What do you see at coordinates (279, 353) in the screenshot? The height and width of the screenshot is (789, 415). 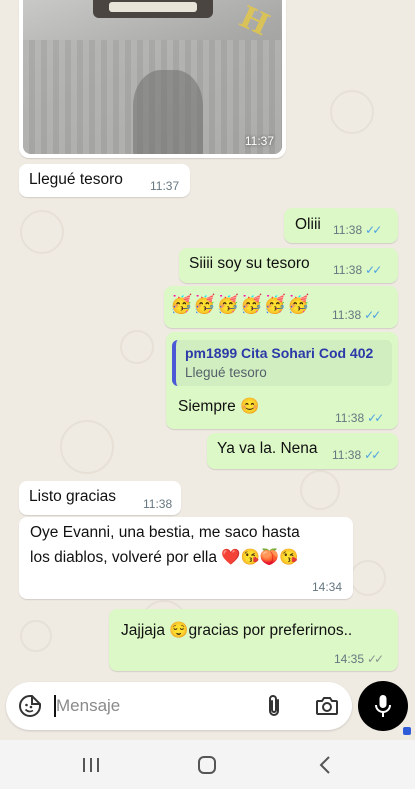 I see `quoted-sender: pm1899 Cita Sohari Cod 402` at bounding box center [279, 353].